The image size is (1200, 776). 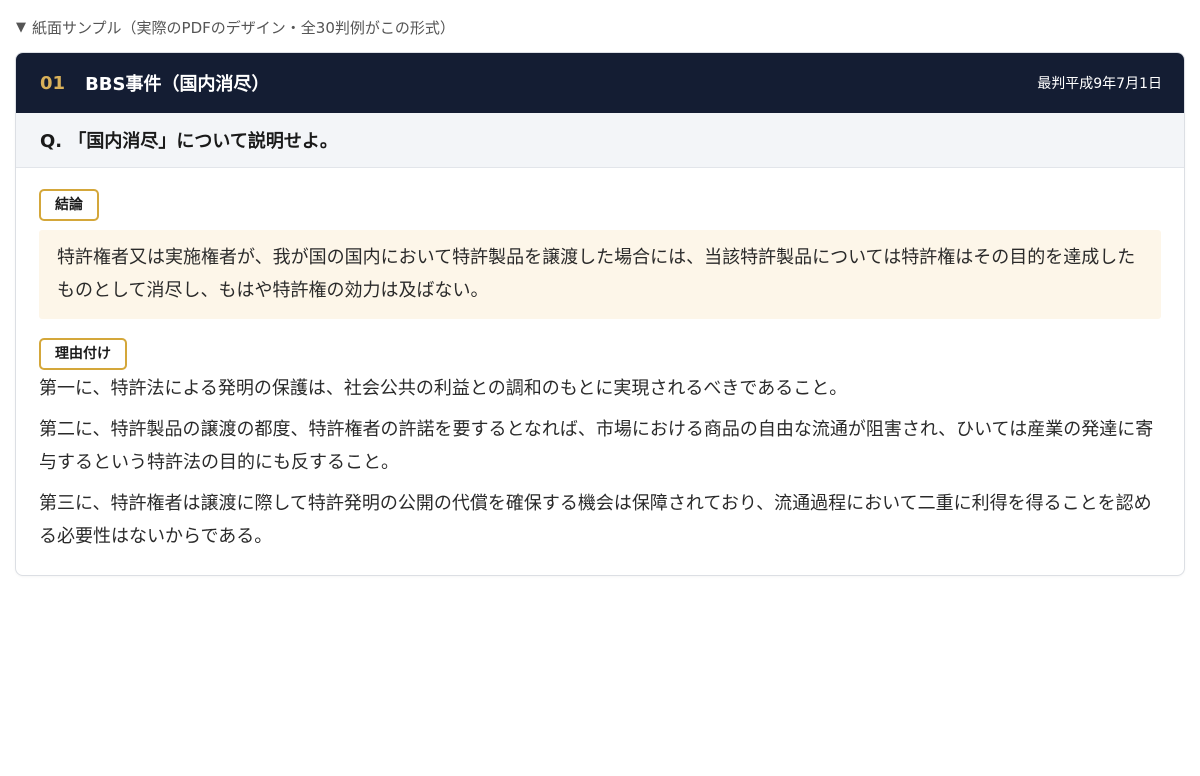 I want to click on conclusion-tag: 結論, so click(x=69, y=205).